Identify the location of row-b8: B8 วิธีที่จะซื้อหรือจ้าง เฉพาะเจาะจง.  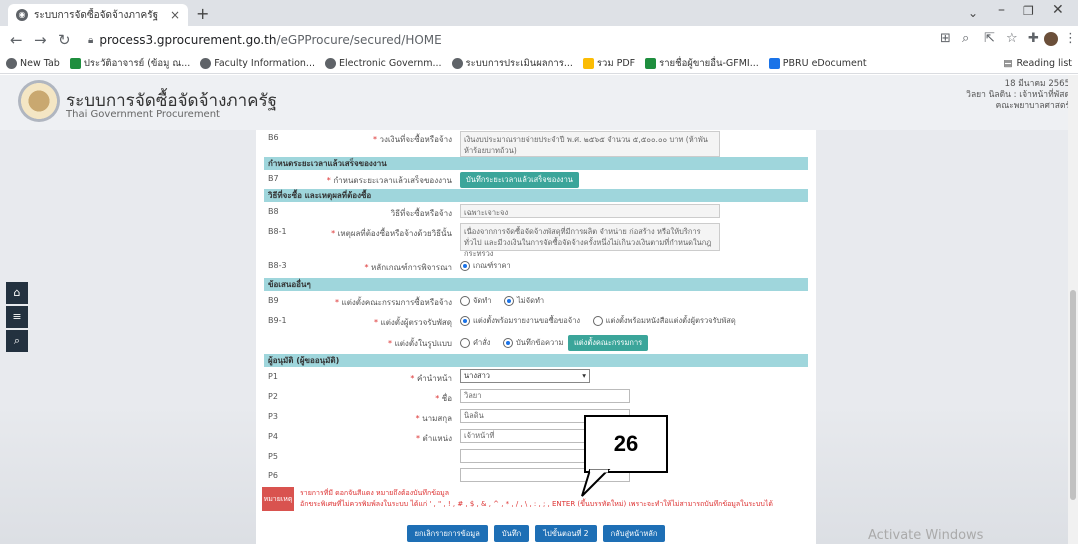
(536, 212).